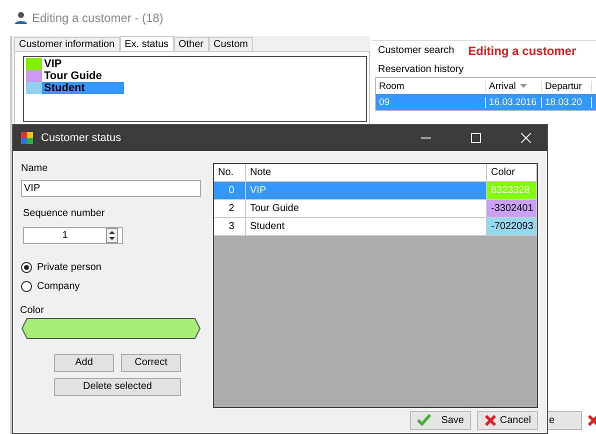 The image size is (596, 434). What do you see at coordinates (81, 138) in the screenshot?
I see `dialog-title: Customer status` at bounding box center [81, 138].